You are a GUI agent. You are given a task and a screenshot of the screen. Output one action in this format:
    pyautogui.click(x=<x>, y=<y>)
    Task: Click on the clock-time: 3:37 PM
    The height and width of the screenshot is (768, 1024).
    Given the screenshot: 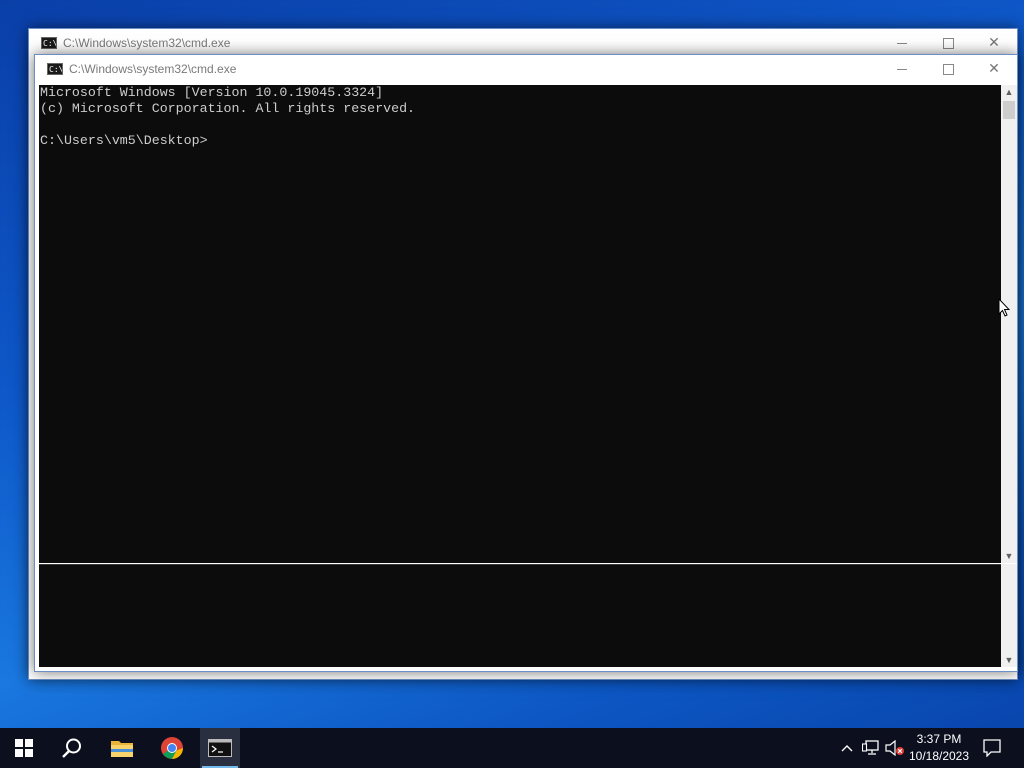 What is the action you would take?
    pyautogui.click(x=939, y=739)
    